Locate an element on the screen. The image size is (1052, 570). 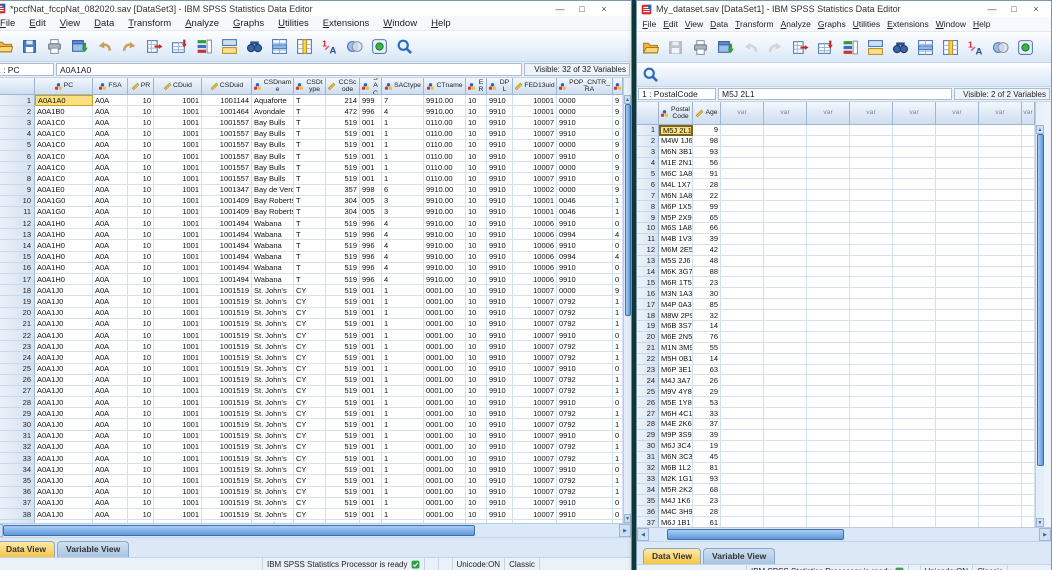
cell: 68 is located at coordinates (707, 490).